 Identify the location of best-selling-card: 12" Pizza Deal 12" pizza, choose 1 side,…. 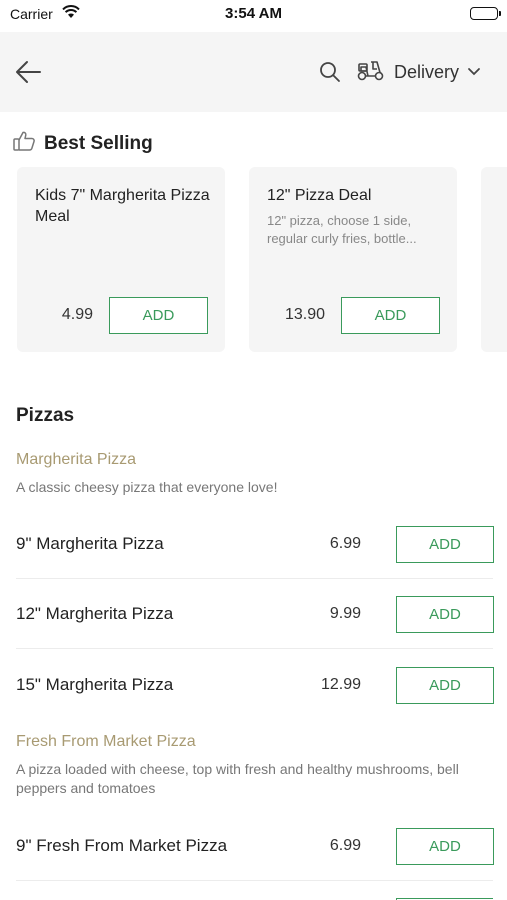
(353, 259).